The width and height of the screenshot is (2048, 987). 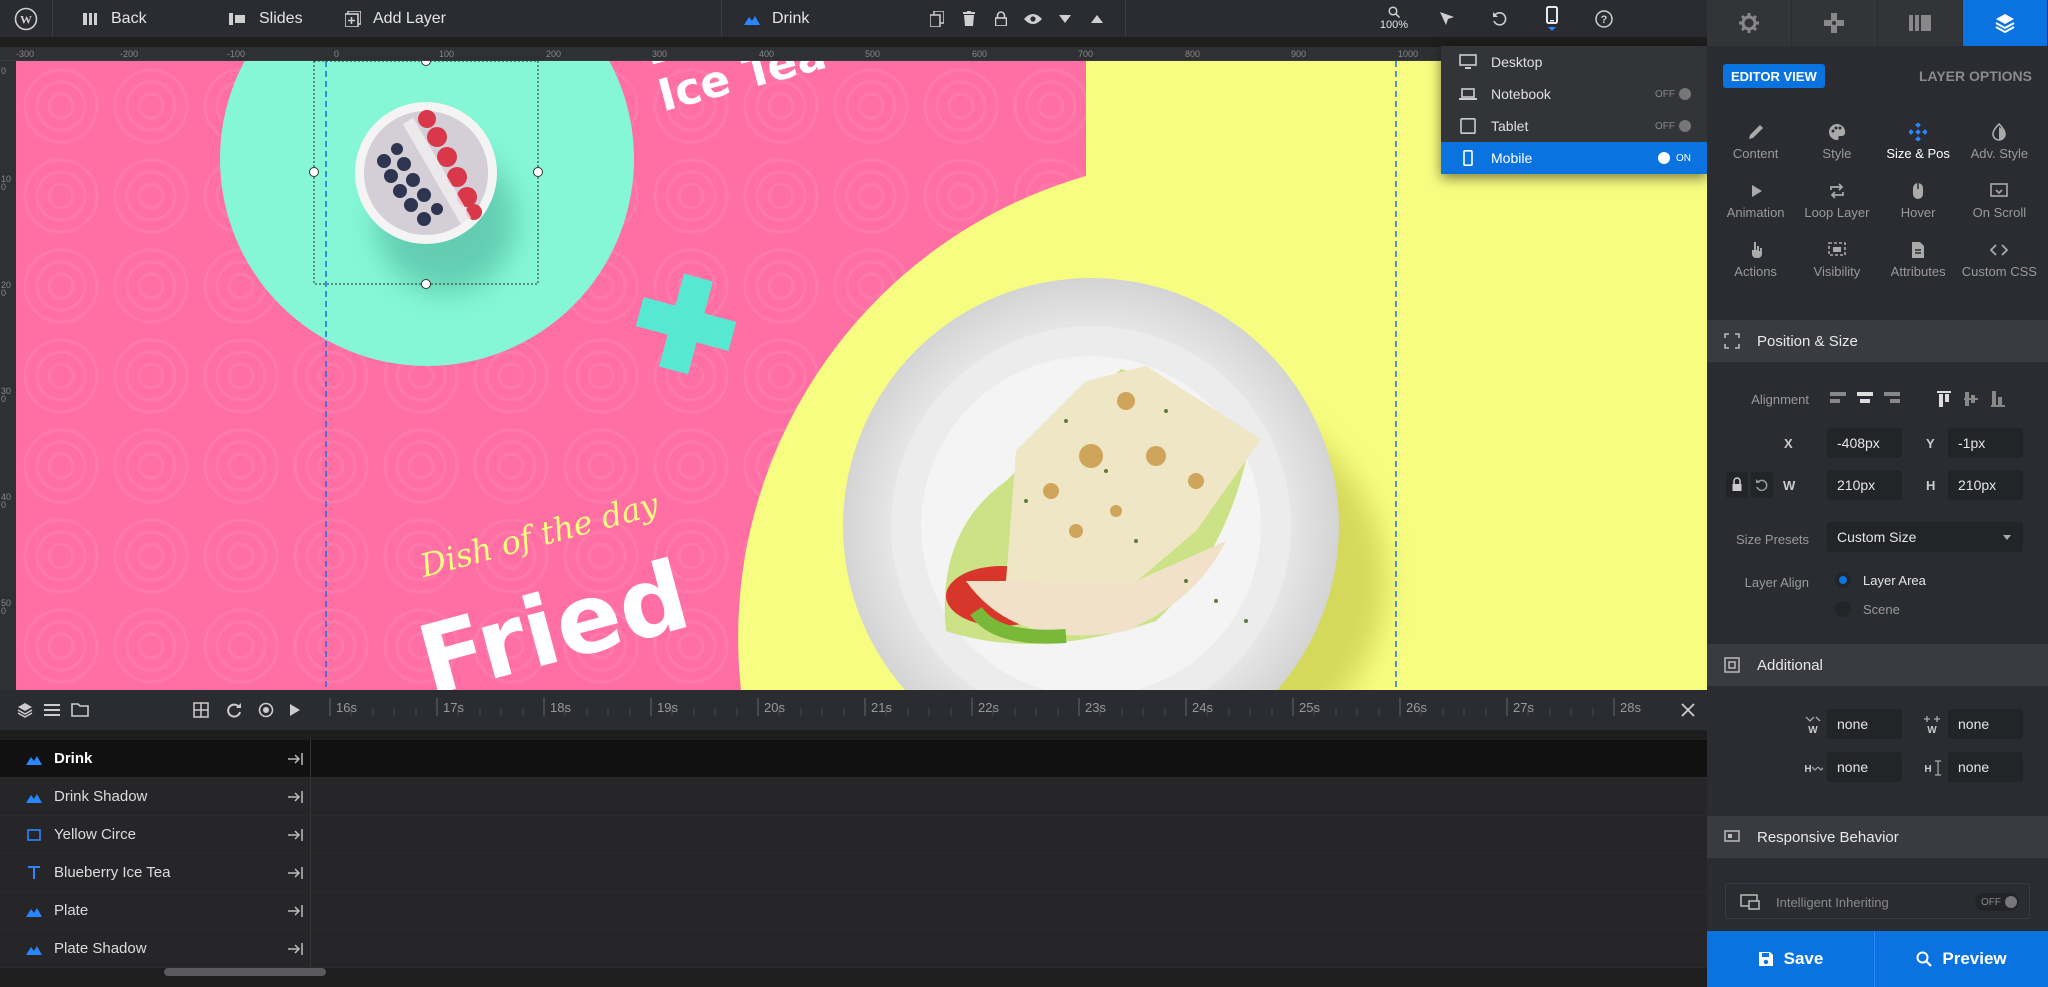 What do you see at coordinates (1925, 537) in the screenshot?
I see `size-presets-select: Custom Size` at bounding box center [1925, 537].